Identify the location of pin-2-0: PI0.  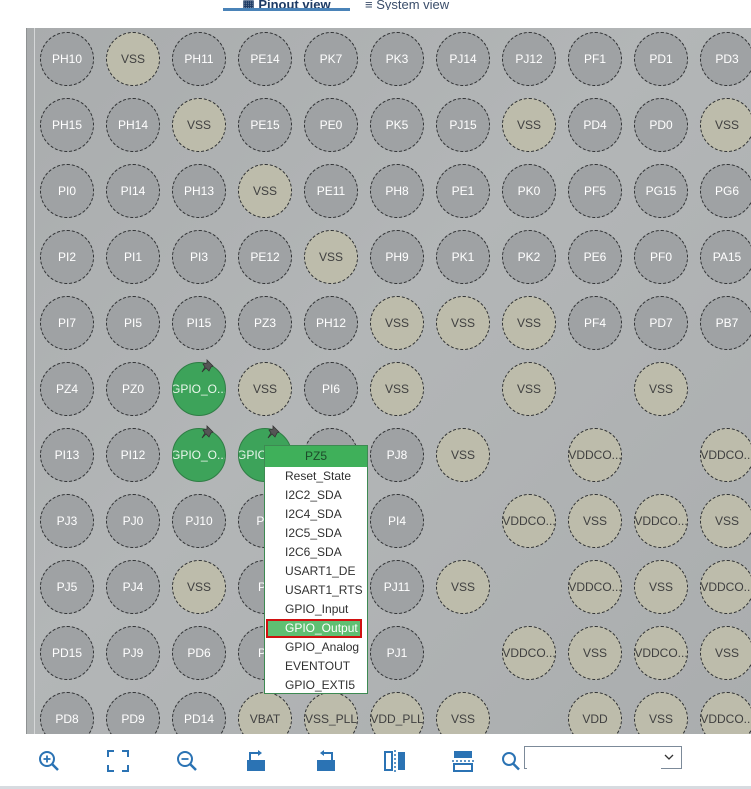
(67, 191).